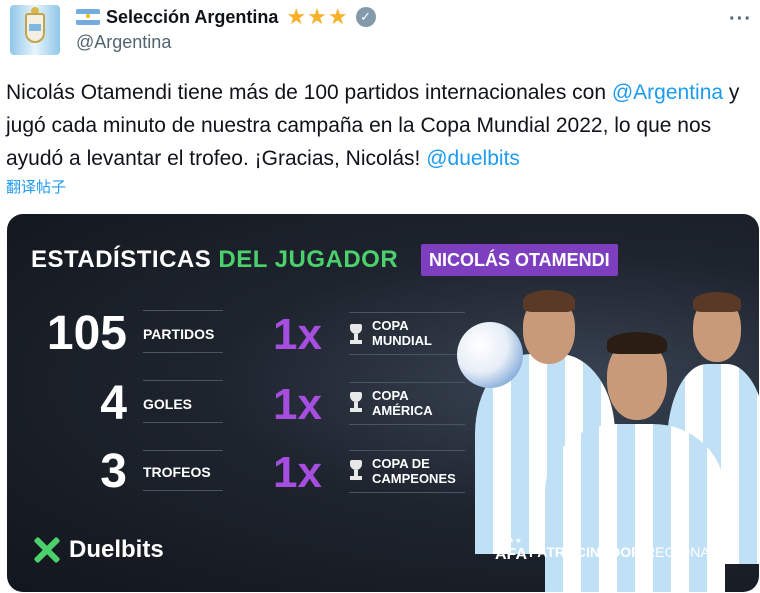 The image size is (760, 593). What do you see at coordinates (192, 17) in the screenshot?
I see `display-name: Selección Argentina` at bounding box center [192, 17].